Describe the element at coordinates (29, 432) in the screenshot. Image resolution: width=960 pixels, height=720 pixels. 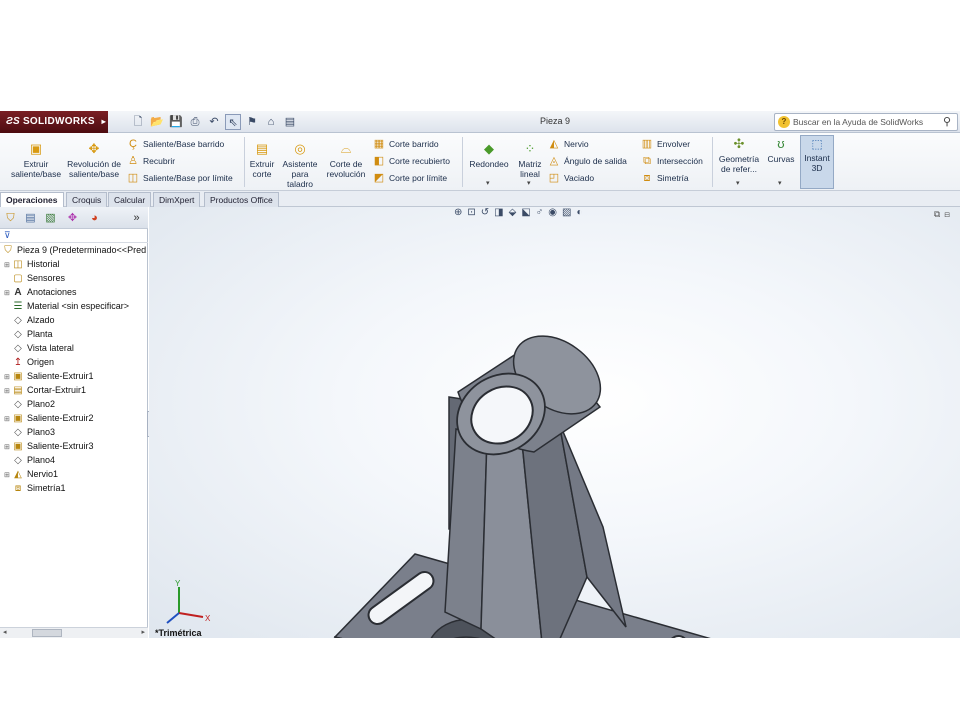
I see `tree-item-plano3: ◇ Plano3` at that location.